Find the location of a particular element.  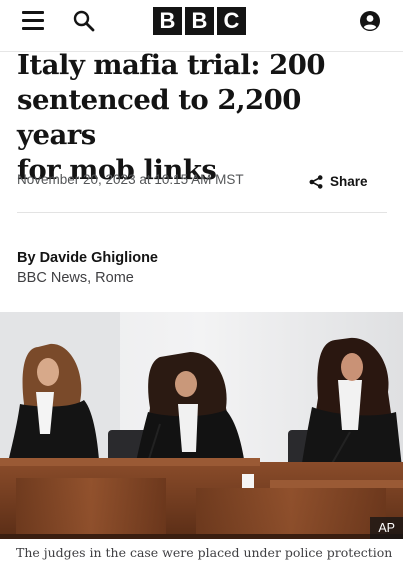

hamburger-menu-icon is located at coordinates (33, 21).